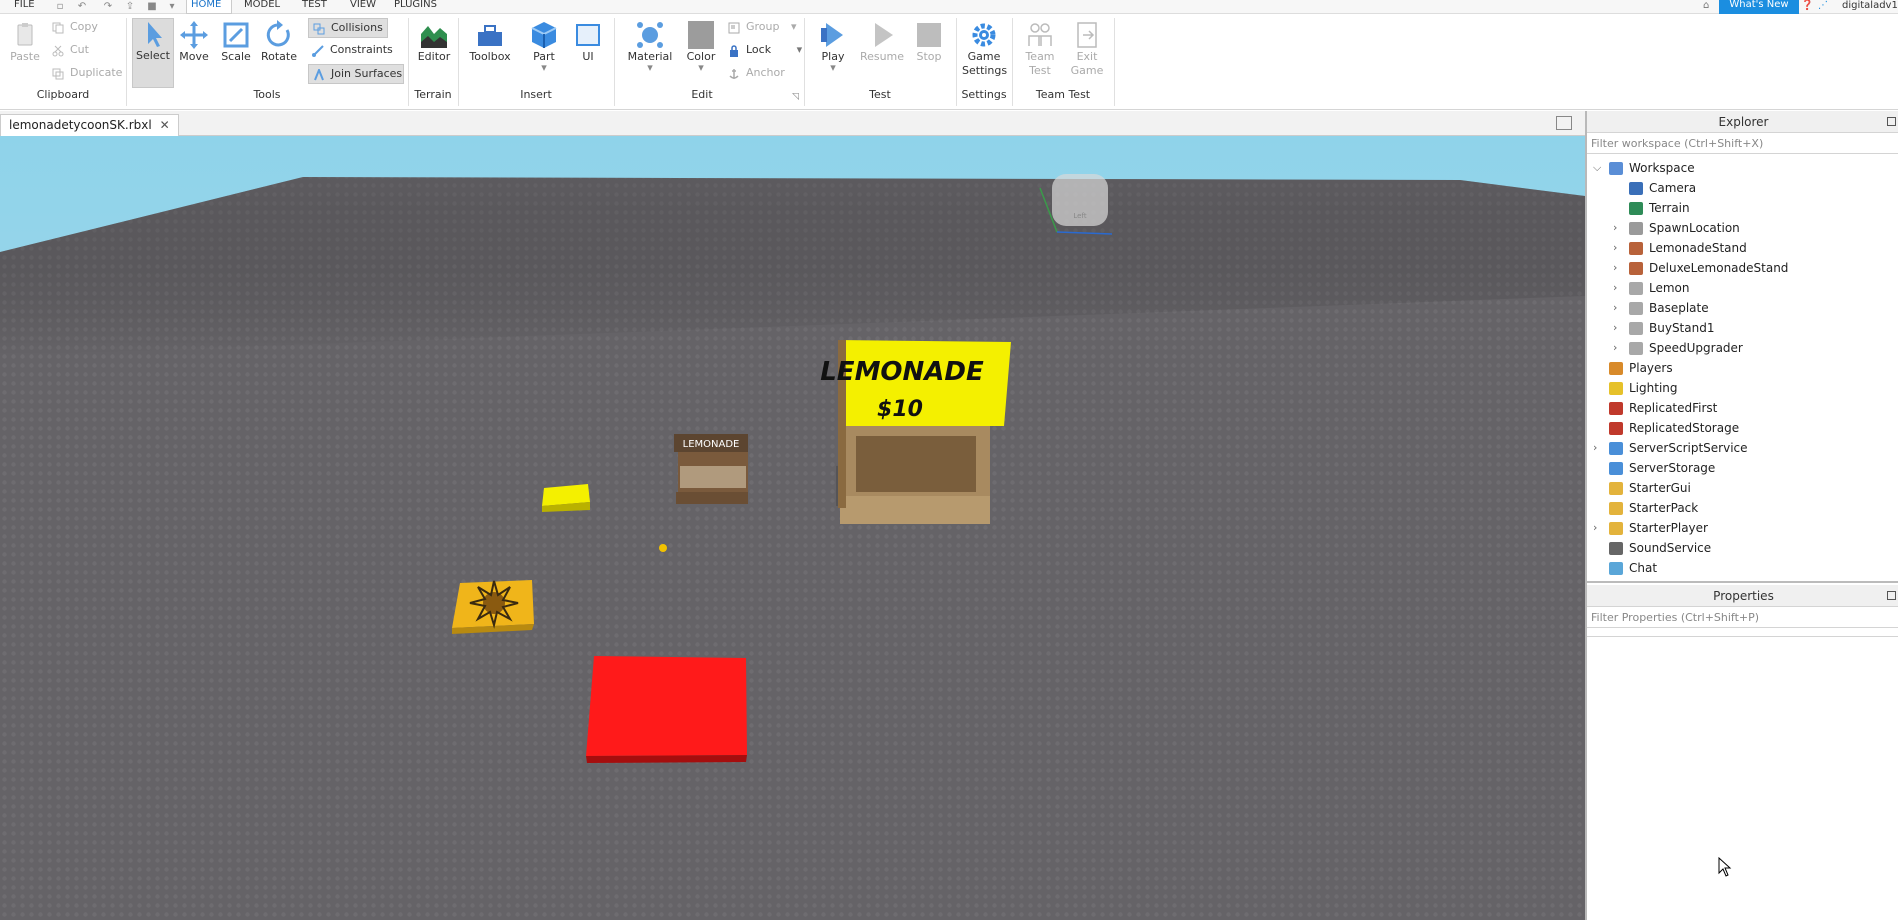 The image size is (1898, 920). Describe the element at coordinates (1742, 468) in the screenshot. I see `explorer-item: ServerStorage` at that location.